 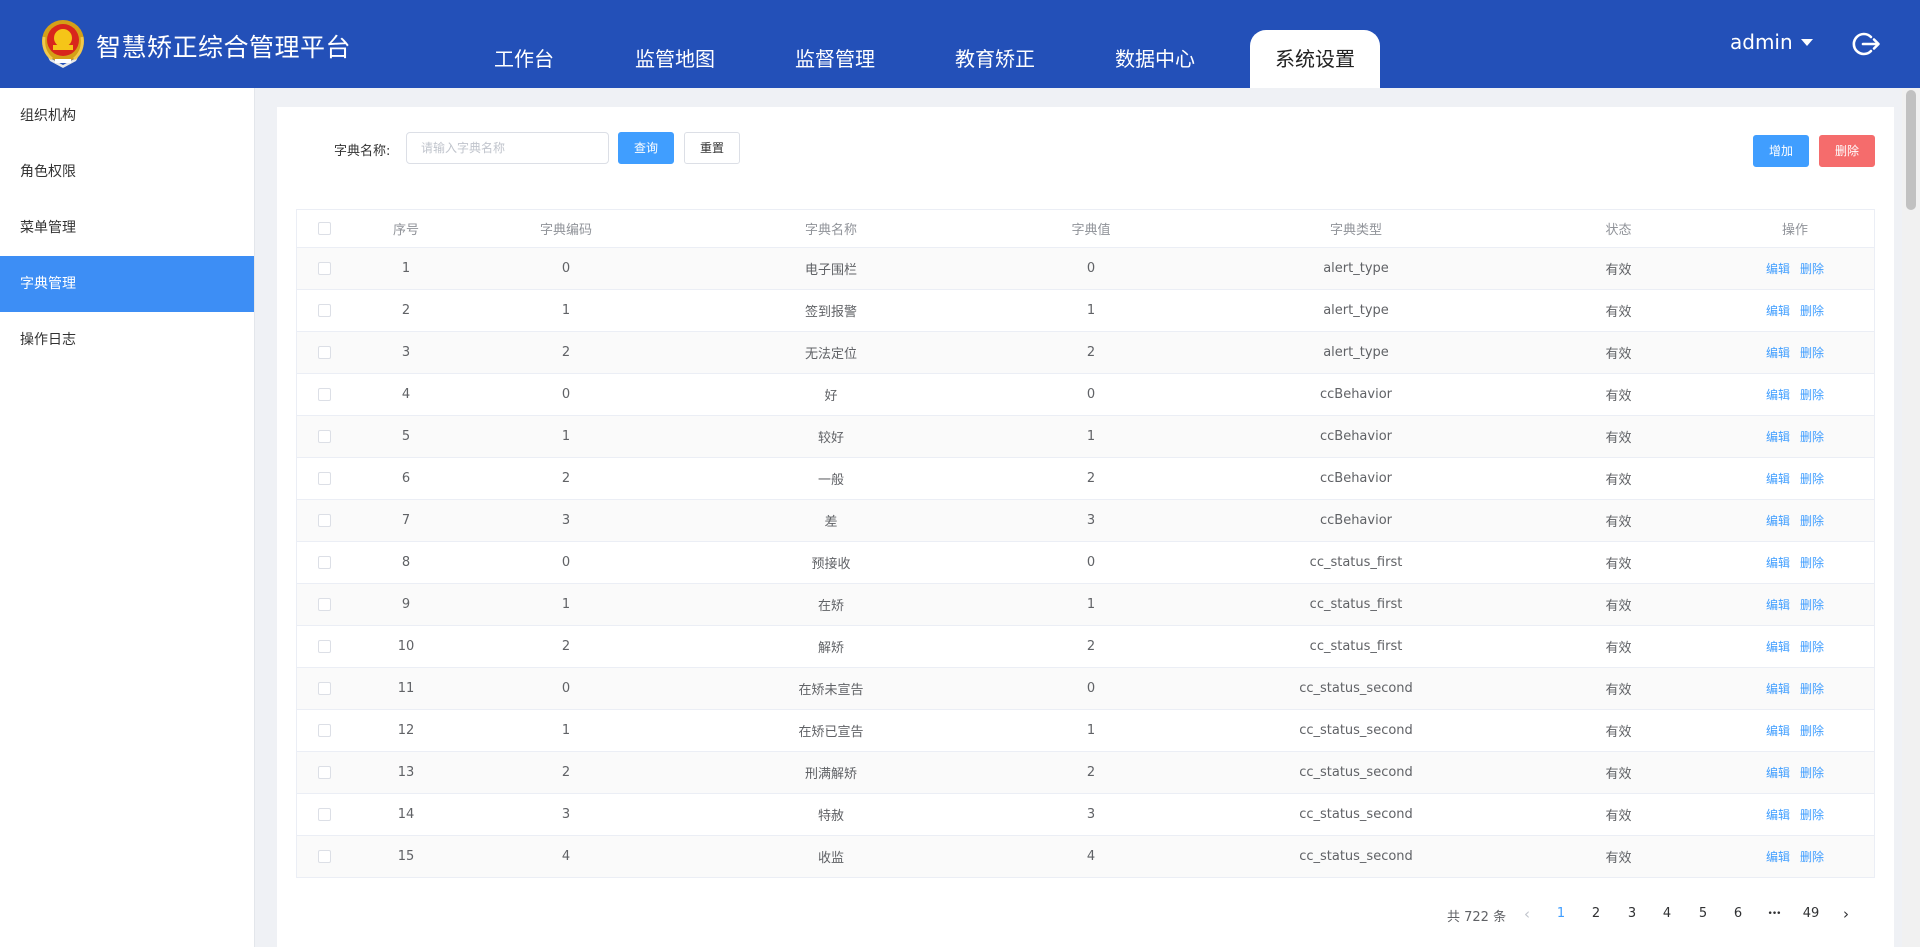 I want to click on nav-tab-workbench: 工作台, so click(x=524, y=59).